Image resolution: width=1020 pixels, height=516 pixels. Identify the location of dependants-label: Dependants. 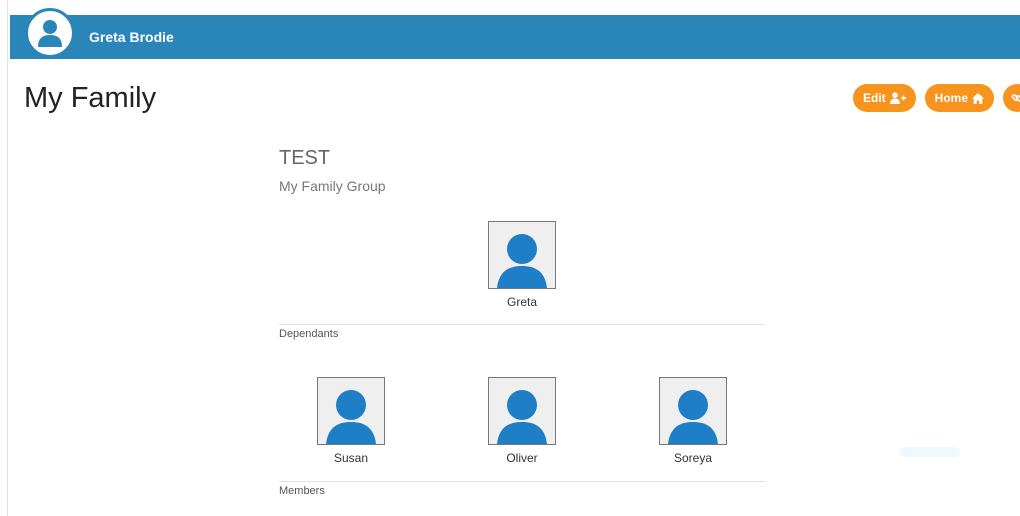
(309, 334).